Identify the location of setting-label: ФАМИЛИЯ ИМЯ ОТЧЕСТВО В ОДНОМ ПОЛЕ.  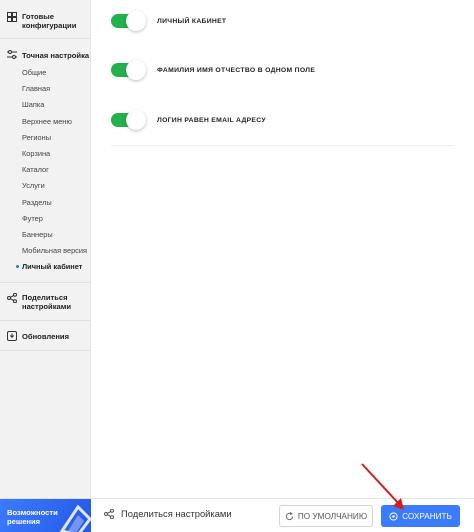
(236, 70).